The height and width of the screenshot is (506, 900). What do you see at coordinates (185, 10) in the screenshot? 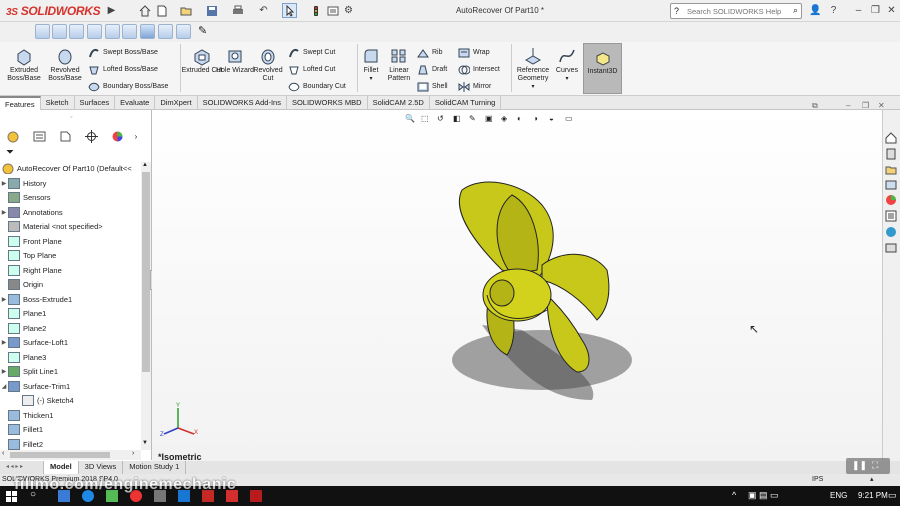
I see `open-folder-icon` at bounding box center [185, 10].